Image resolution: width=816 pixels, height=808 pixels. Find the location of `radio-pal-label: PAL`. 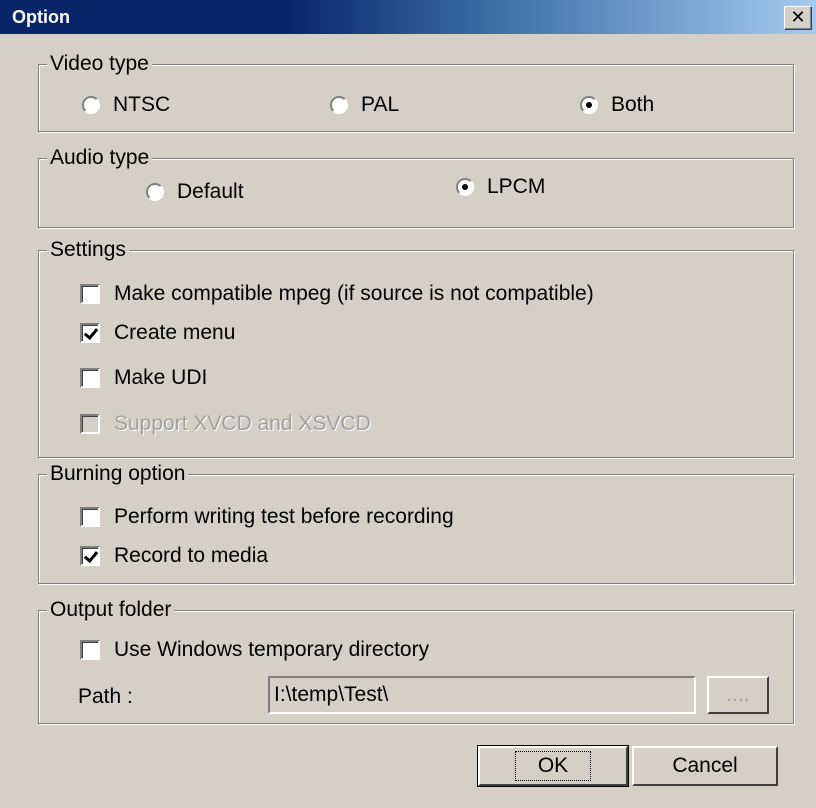

radio-pal-label: PAL is located at coordinates (380, 104).